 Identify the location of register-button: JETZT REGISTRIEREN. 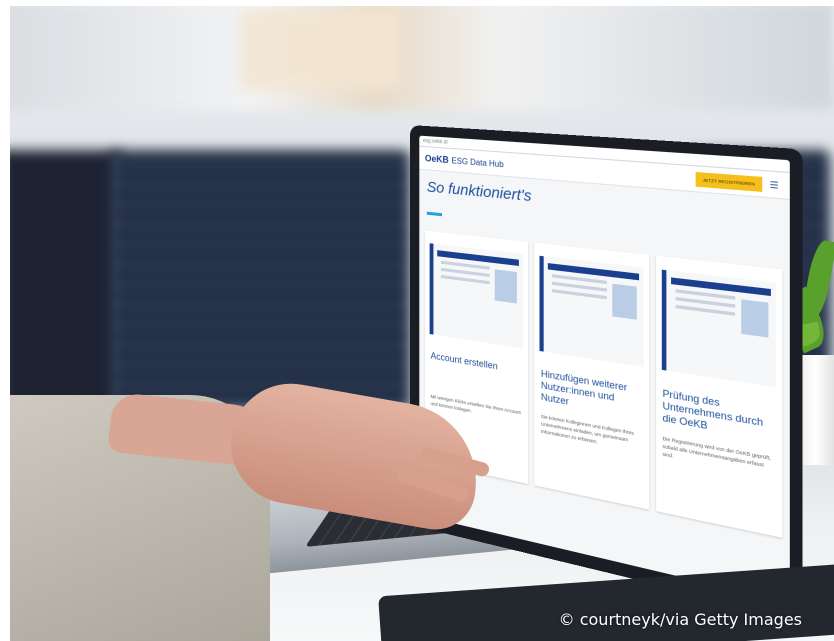
(729, 181).